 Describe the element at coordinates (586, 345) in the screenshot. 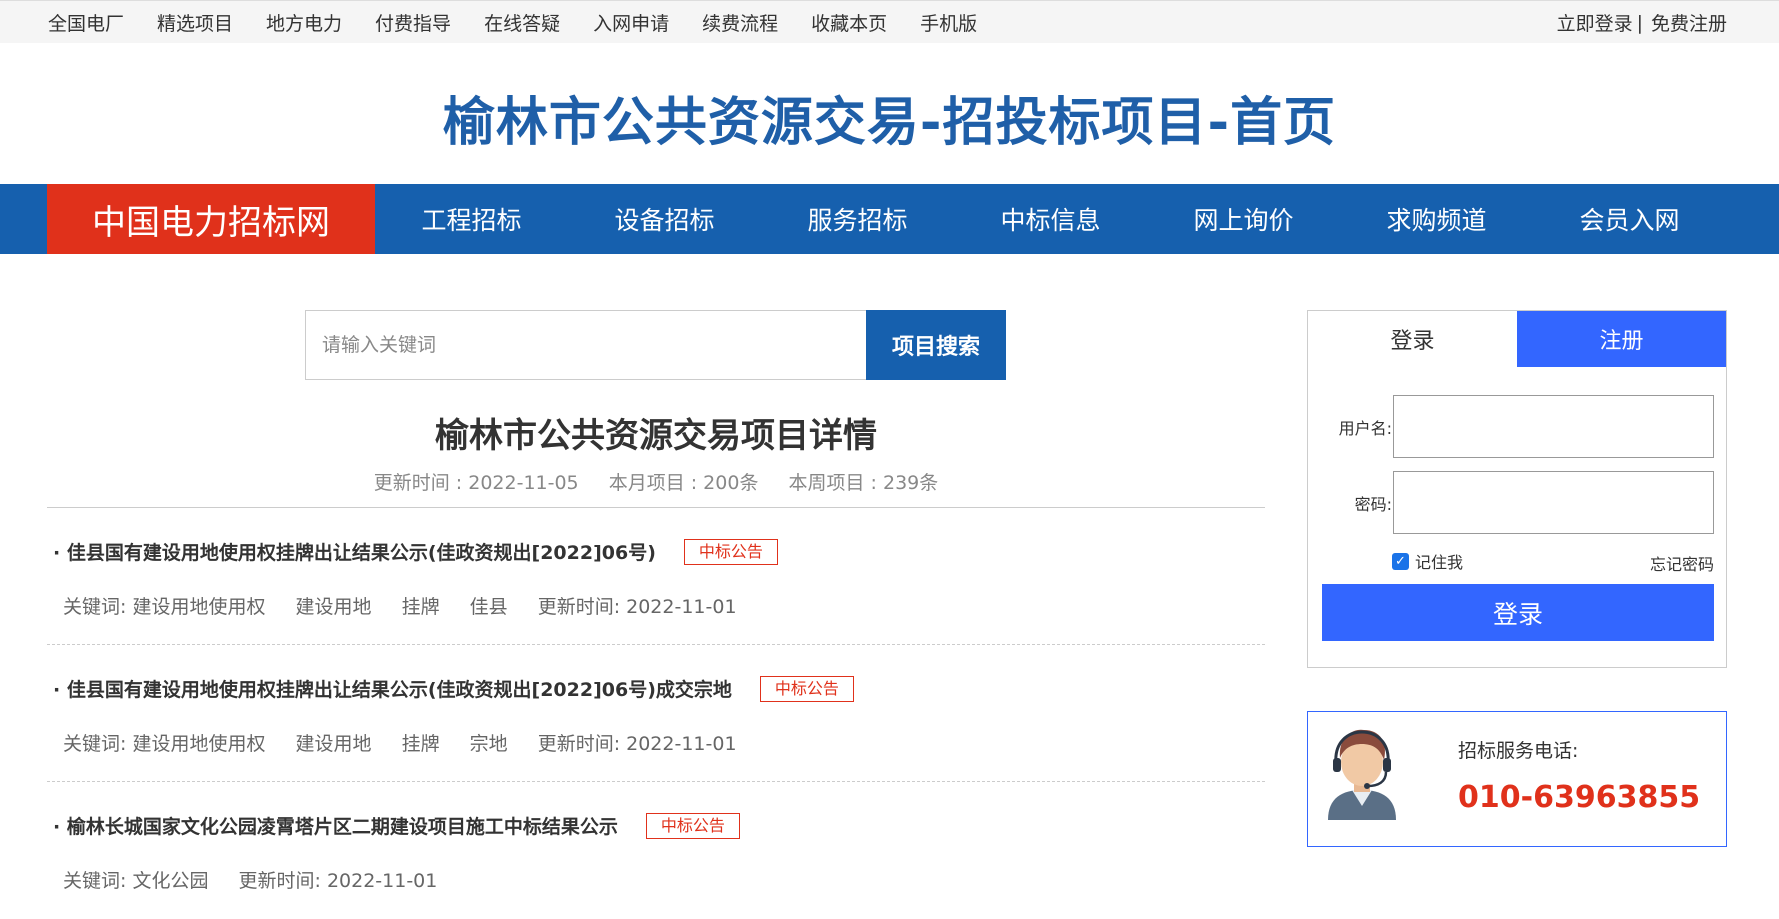

I see `search-input` at that location.